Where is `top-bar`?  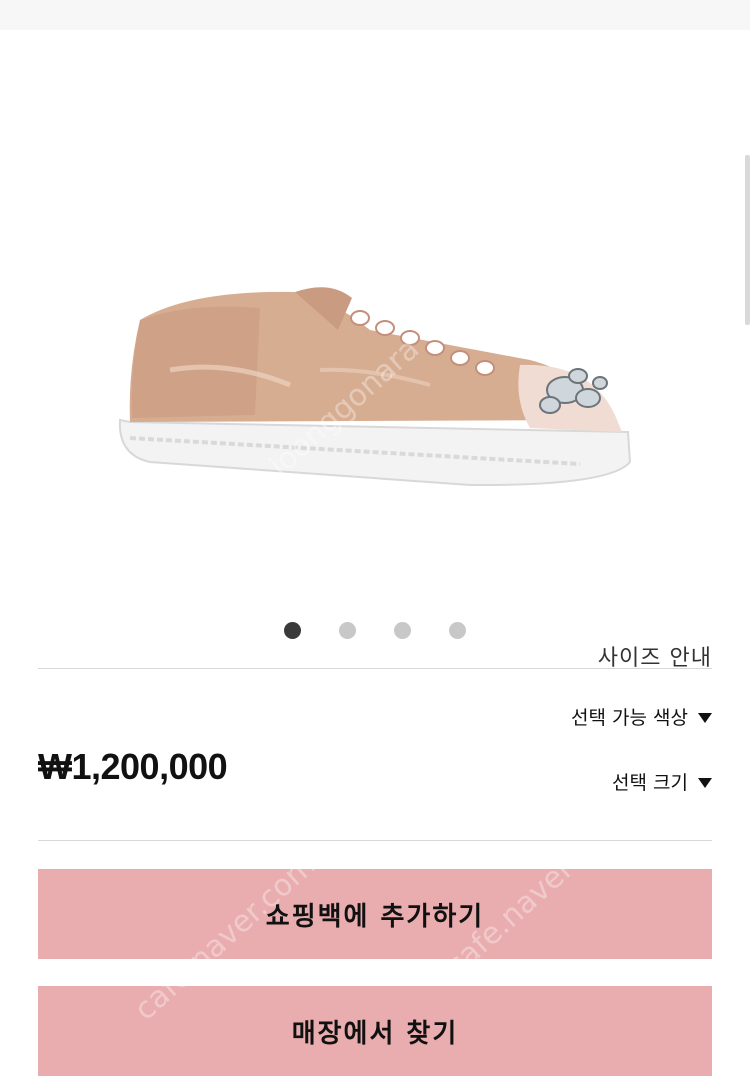
top-bar is located at coordinates (375, 15).